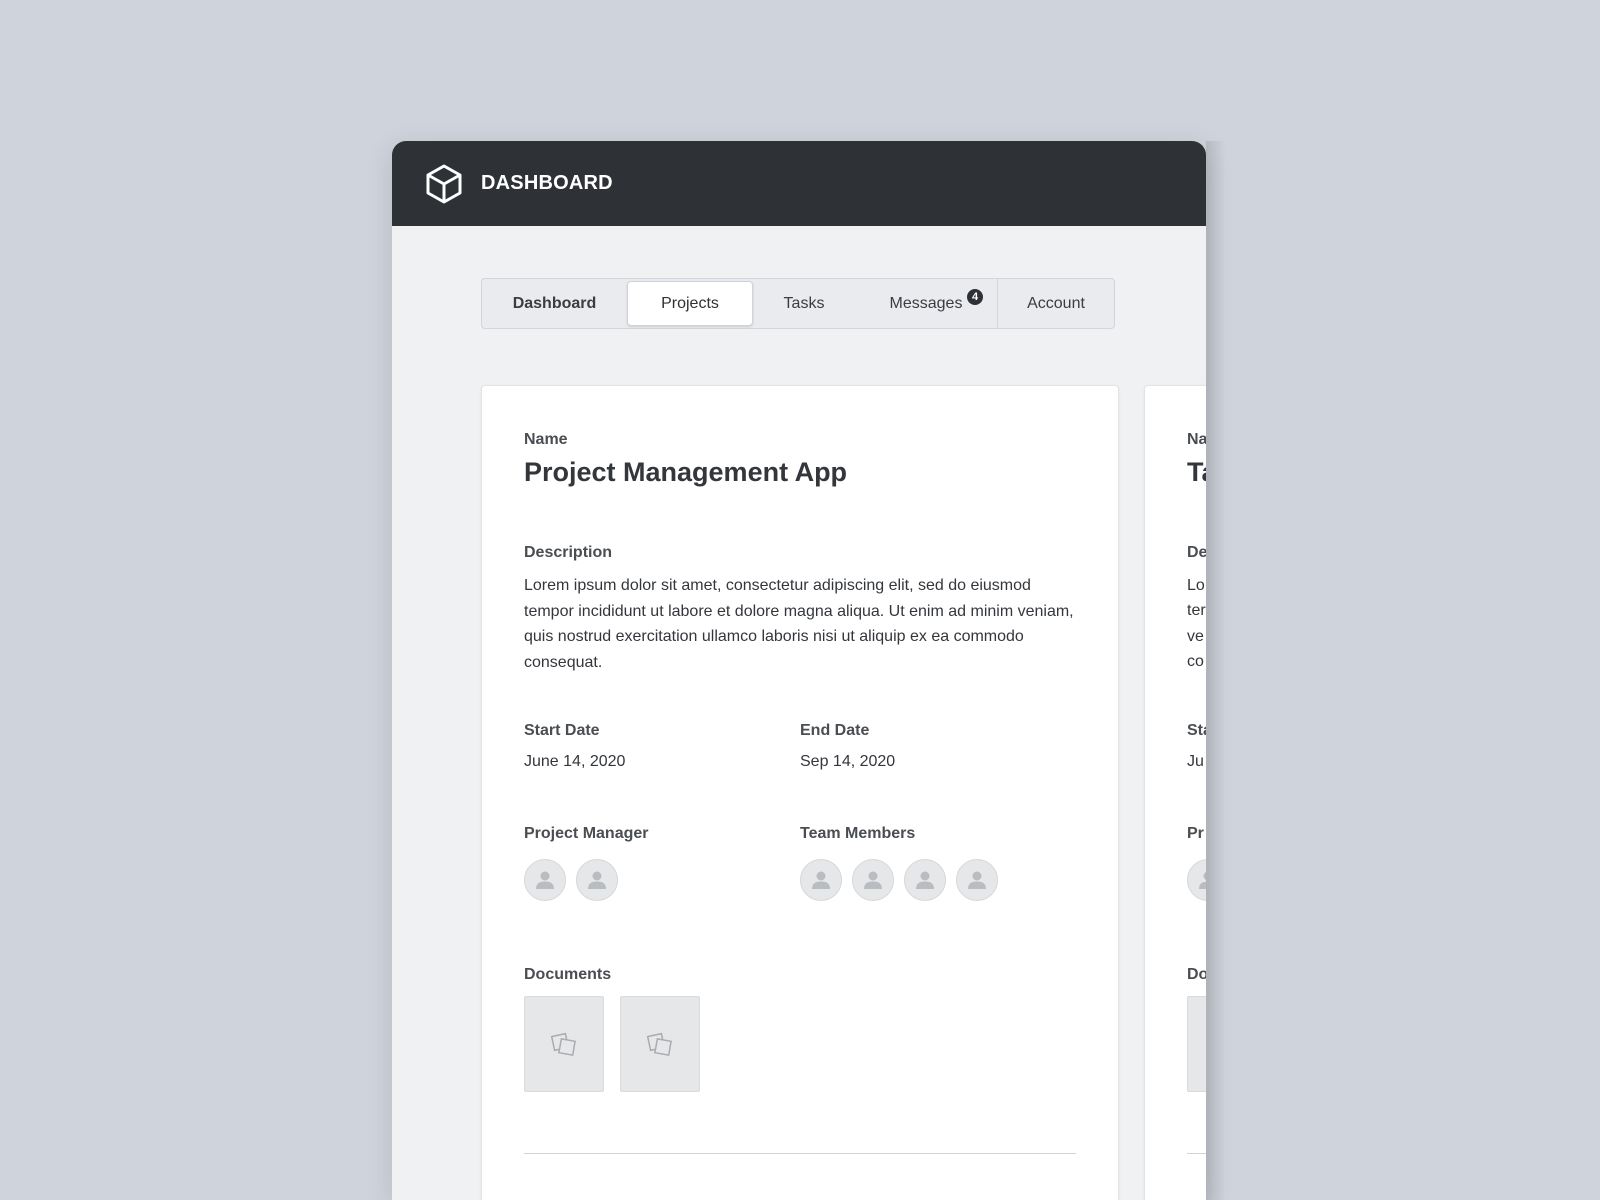  I want to click on window-edge-shadow, so click(1216, 670).